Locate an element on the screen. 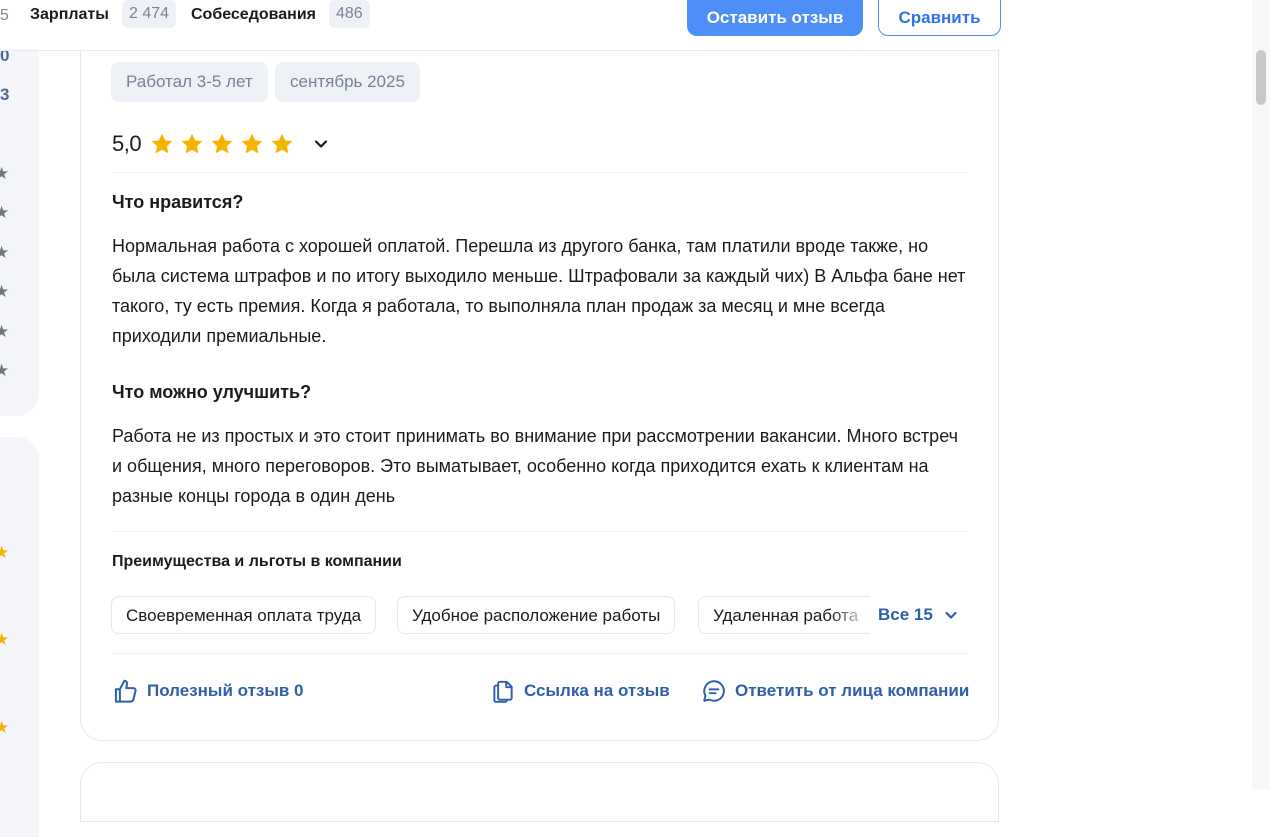 This screenshot has height=837, width=1270. reply-as-company-button: Ответить от лица компании is located at coordinates (835, 691).